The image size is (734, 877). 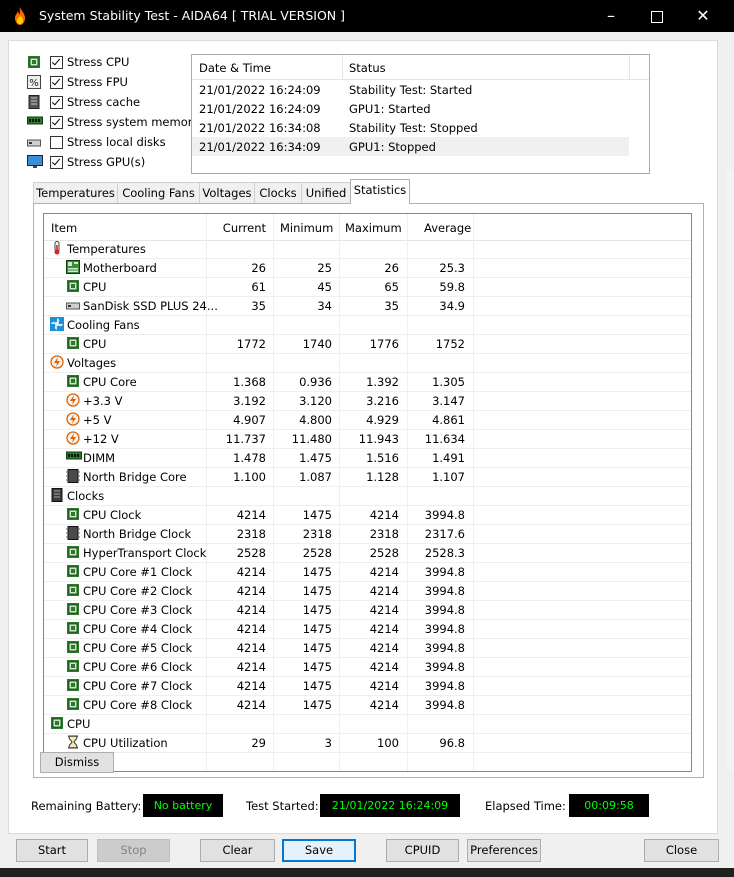 I want to click on table-row: North Bridge Clock 2318 2318 2318 2317.6, so click(x=367, y=534).